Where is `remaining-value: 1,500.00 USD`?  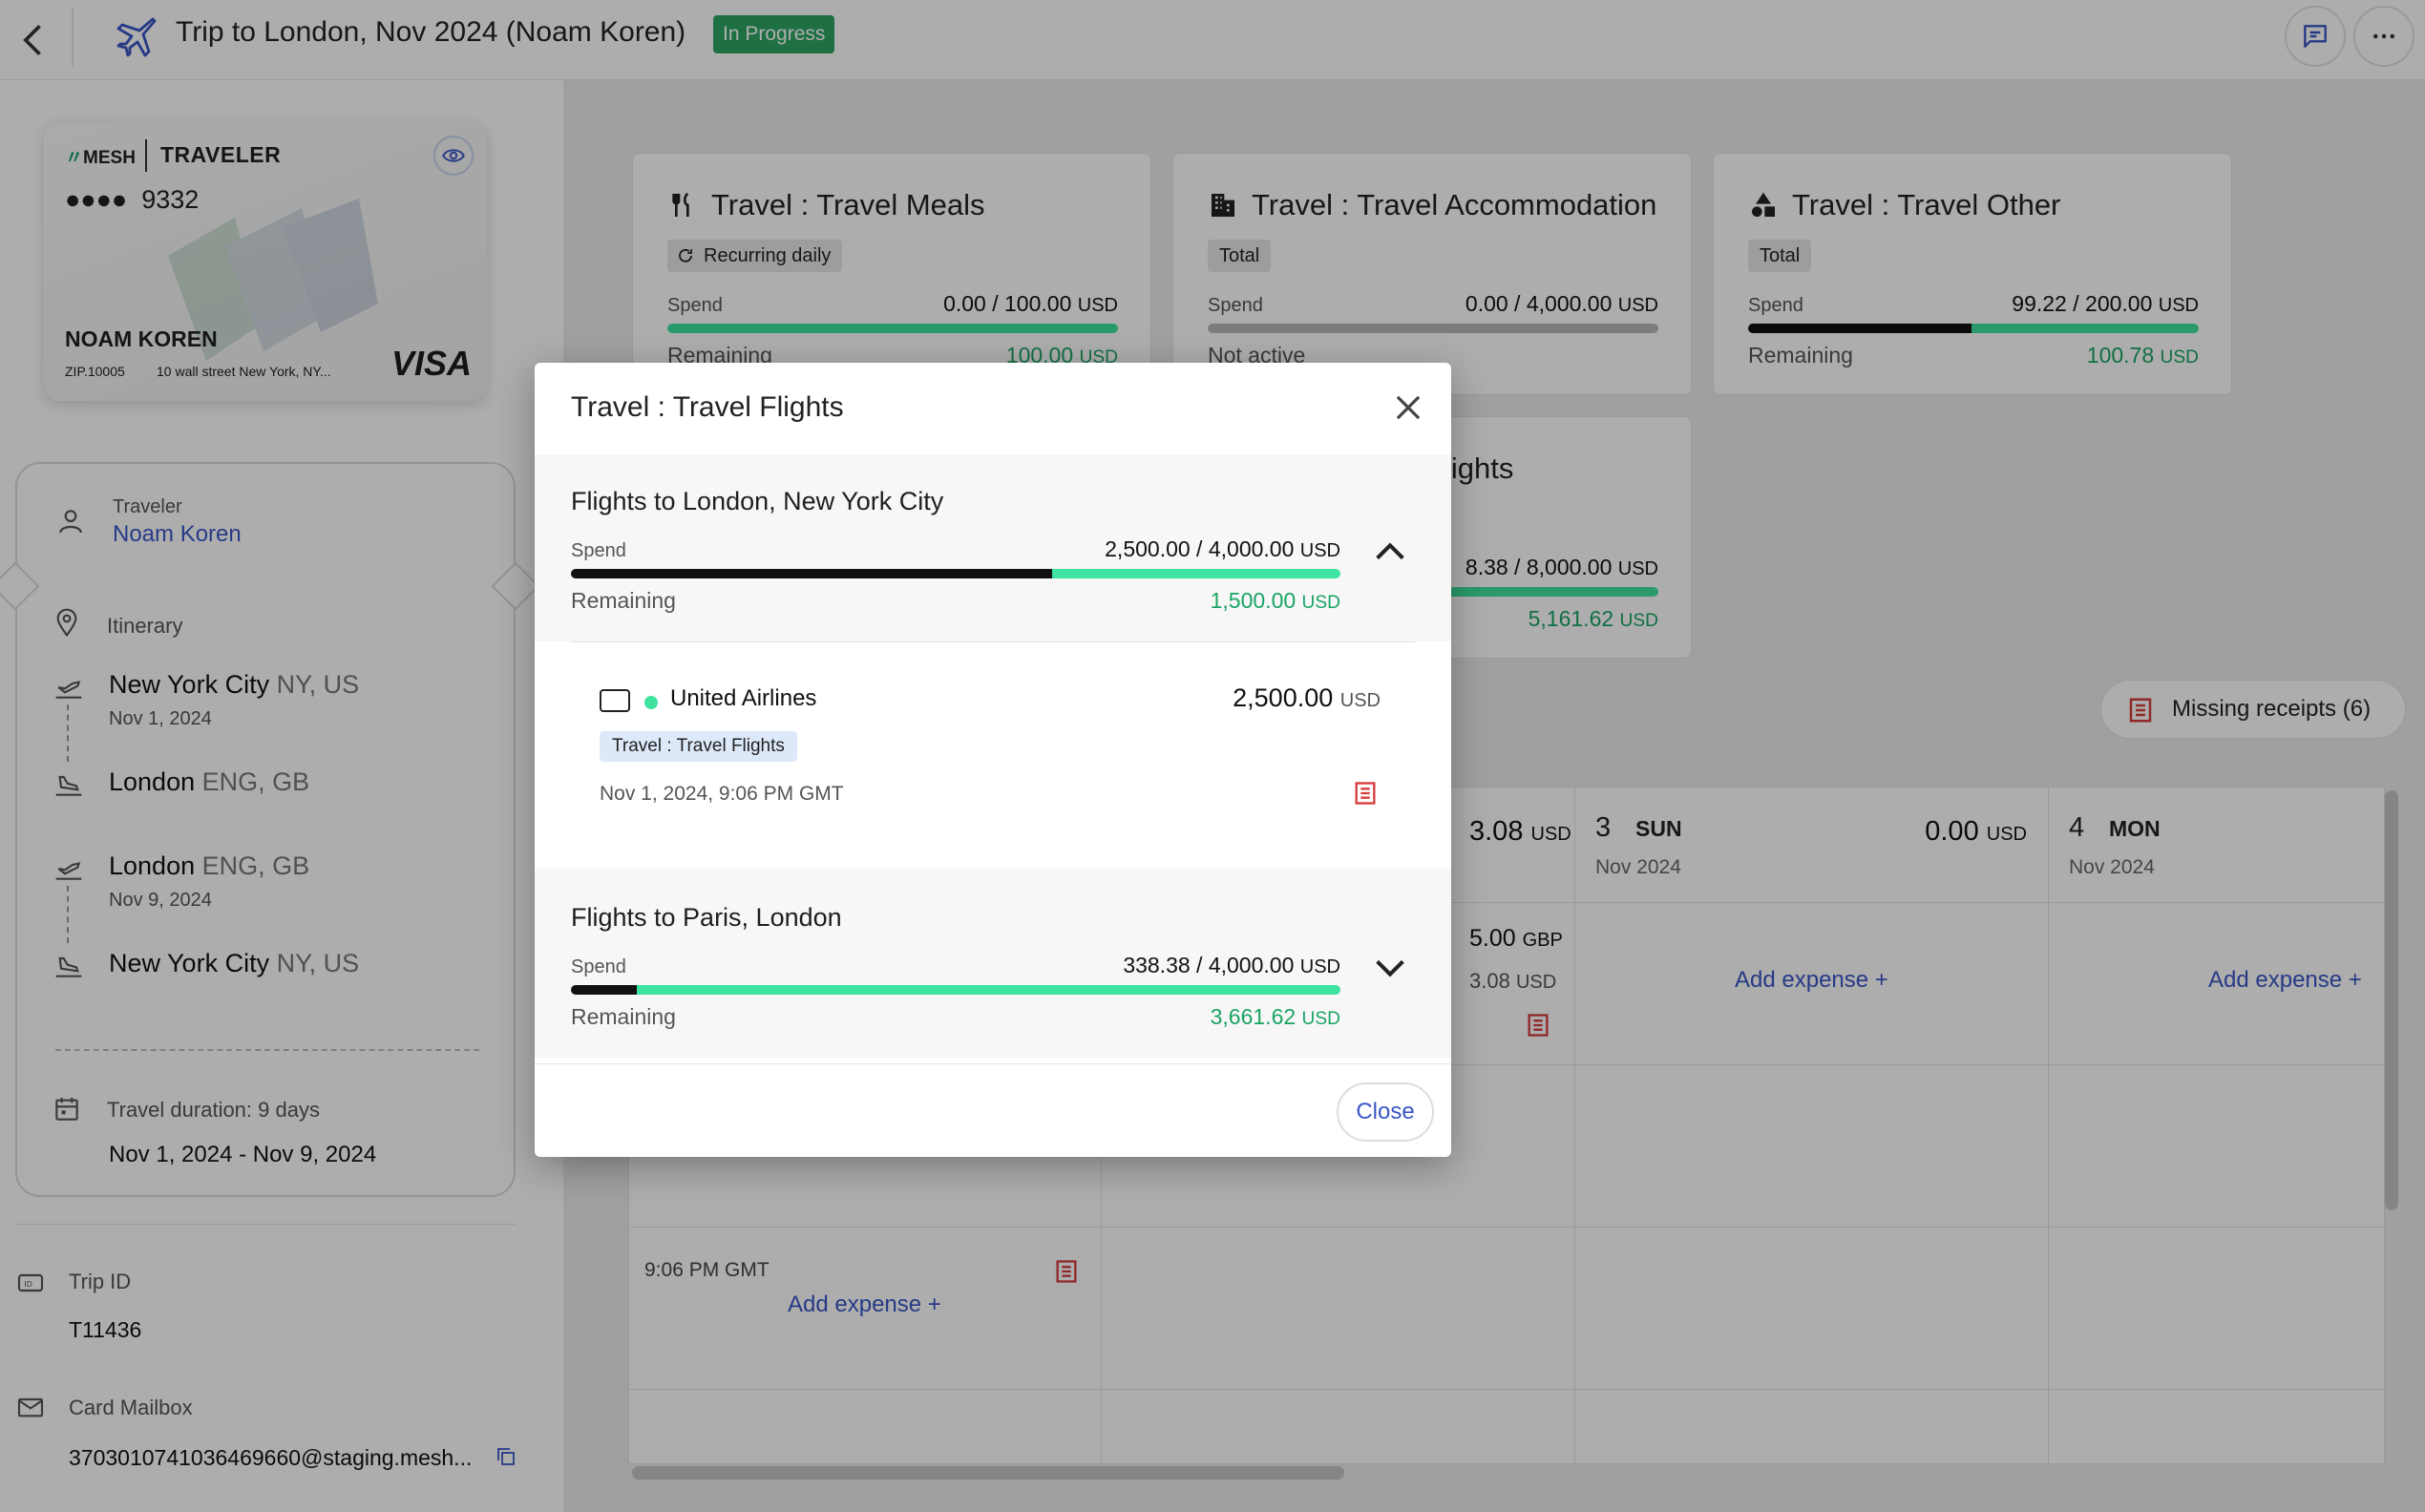
remaining-value: 1,500.00 USD is located at coordinates (1275, 600).